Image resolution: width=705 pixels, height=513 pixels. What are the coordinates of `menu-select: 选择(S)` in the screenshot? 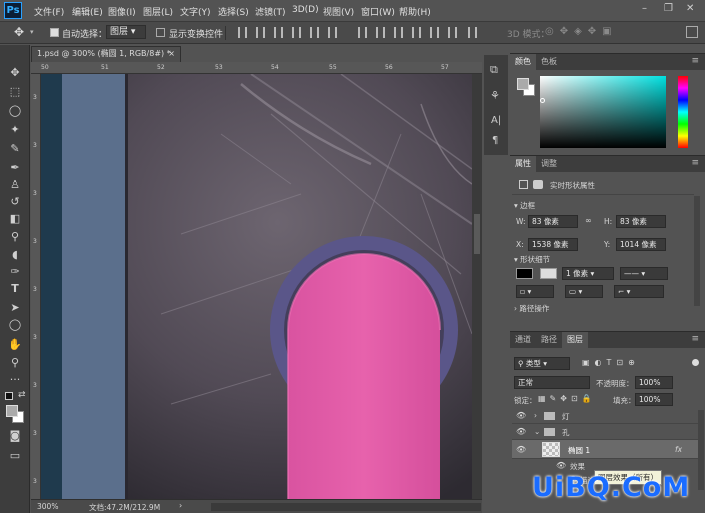 It's located at (233, 11).